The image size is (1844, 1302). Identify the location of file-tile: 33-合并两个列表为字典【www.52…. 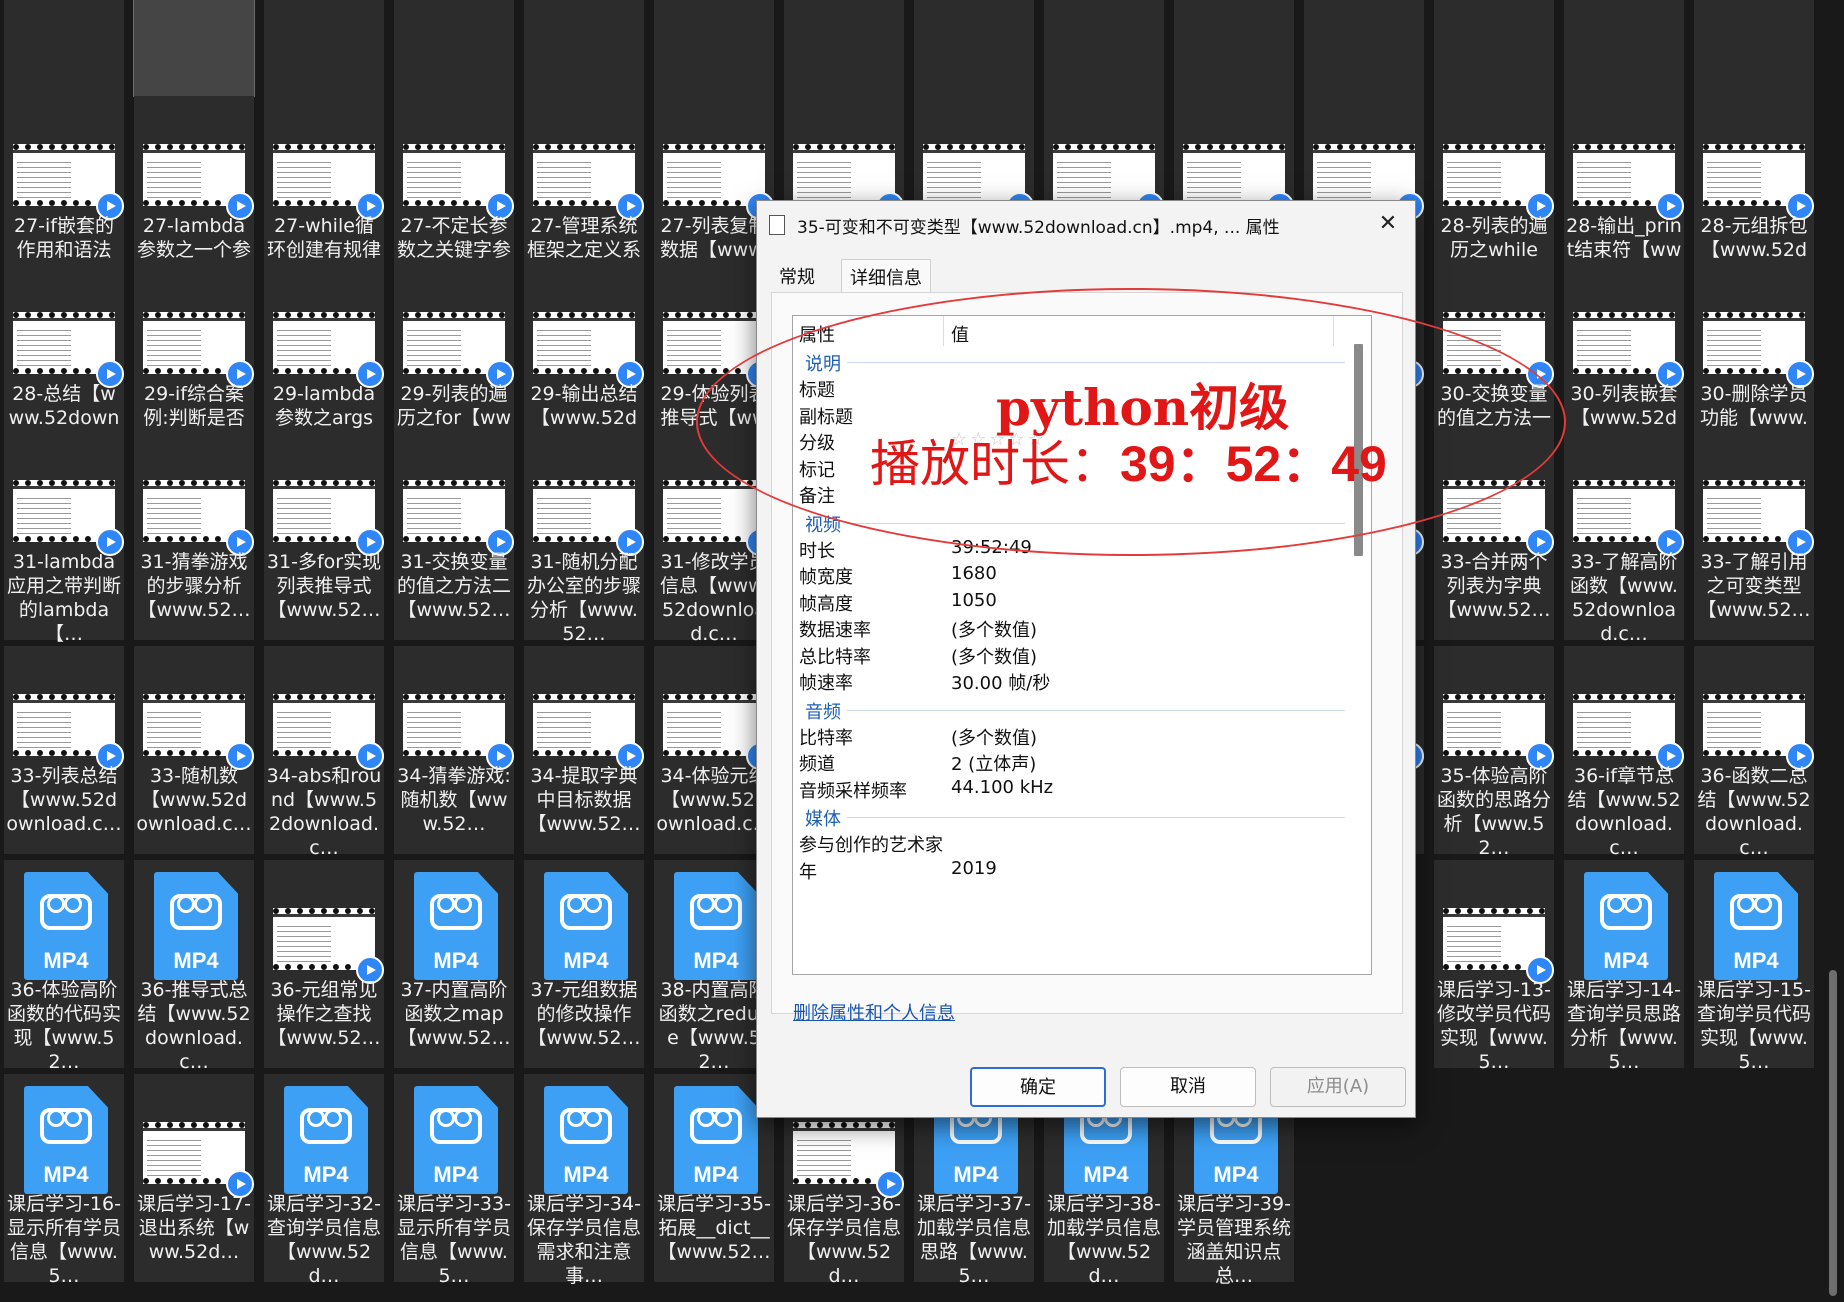
(1494, 536).